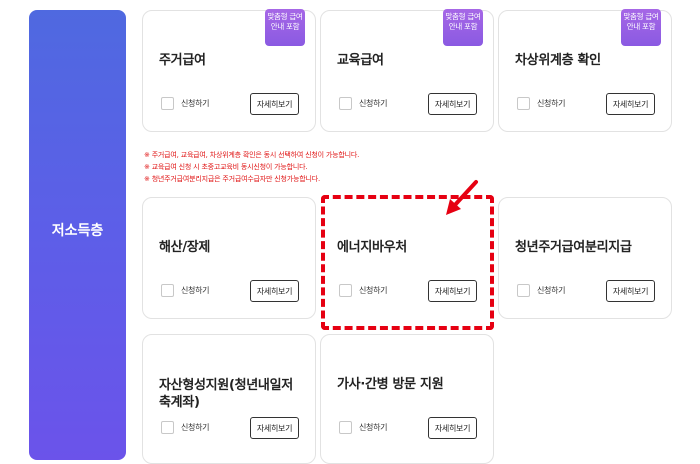  I want to click on pointer-arrow-icon, so click(462, 197).